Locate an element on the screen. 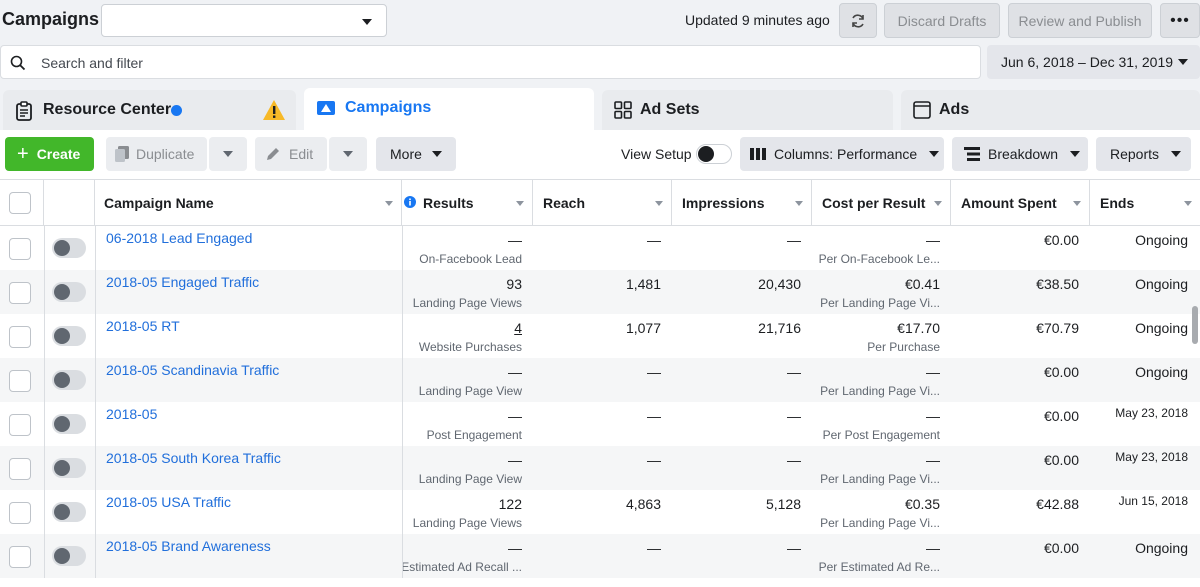  account-dropdown is located at coordinates (244, 20).